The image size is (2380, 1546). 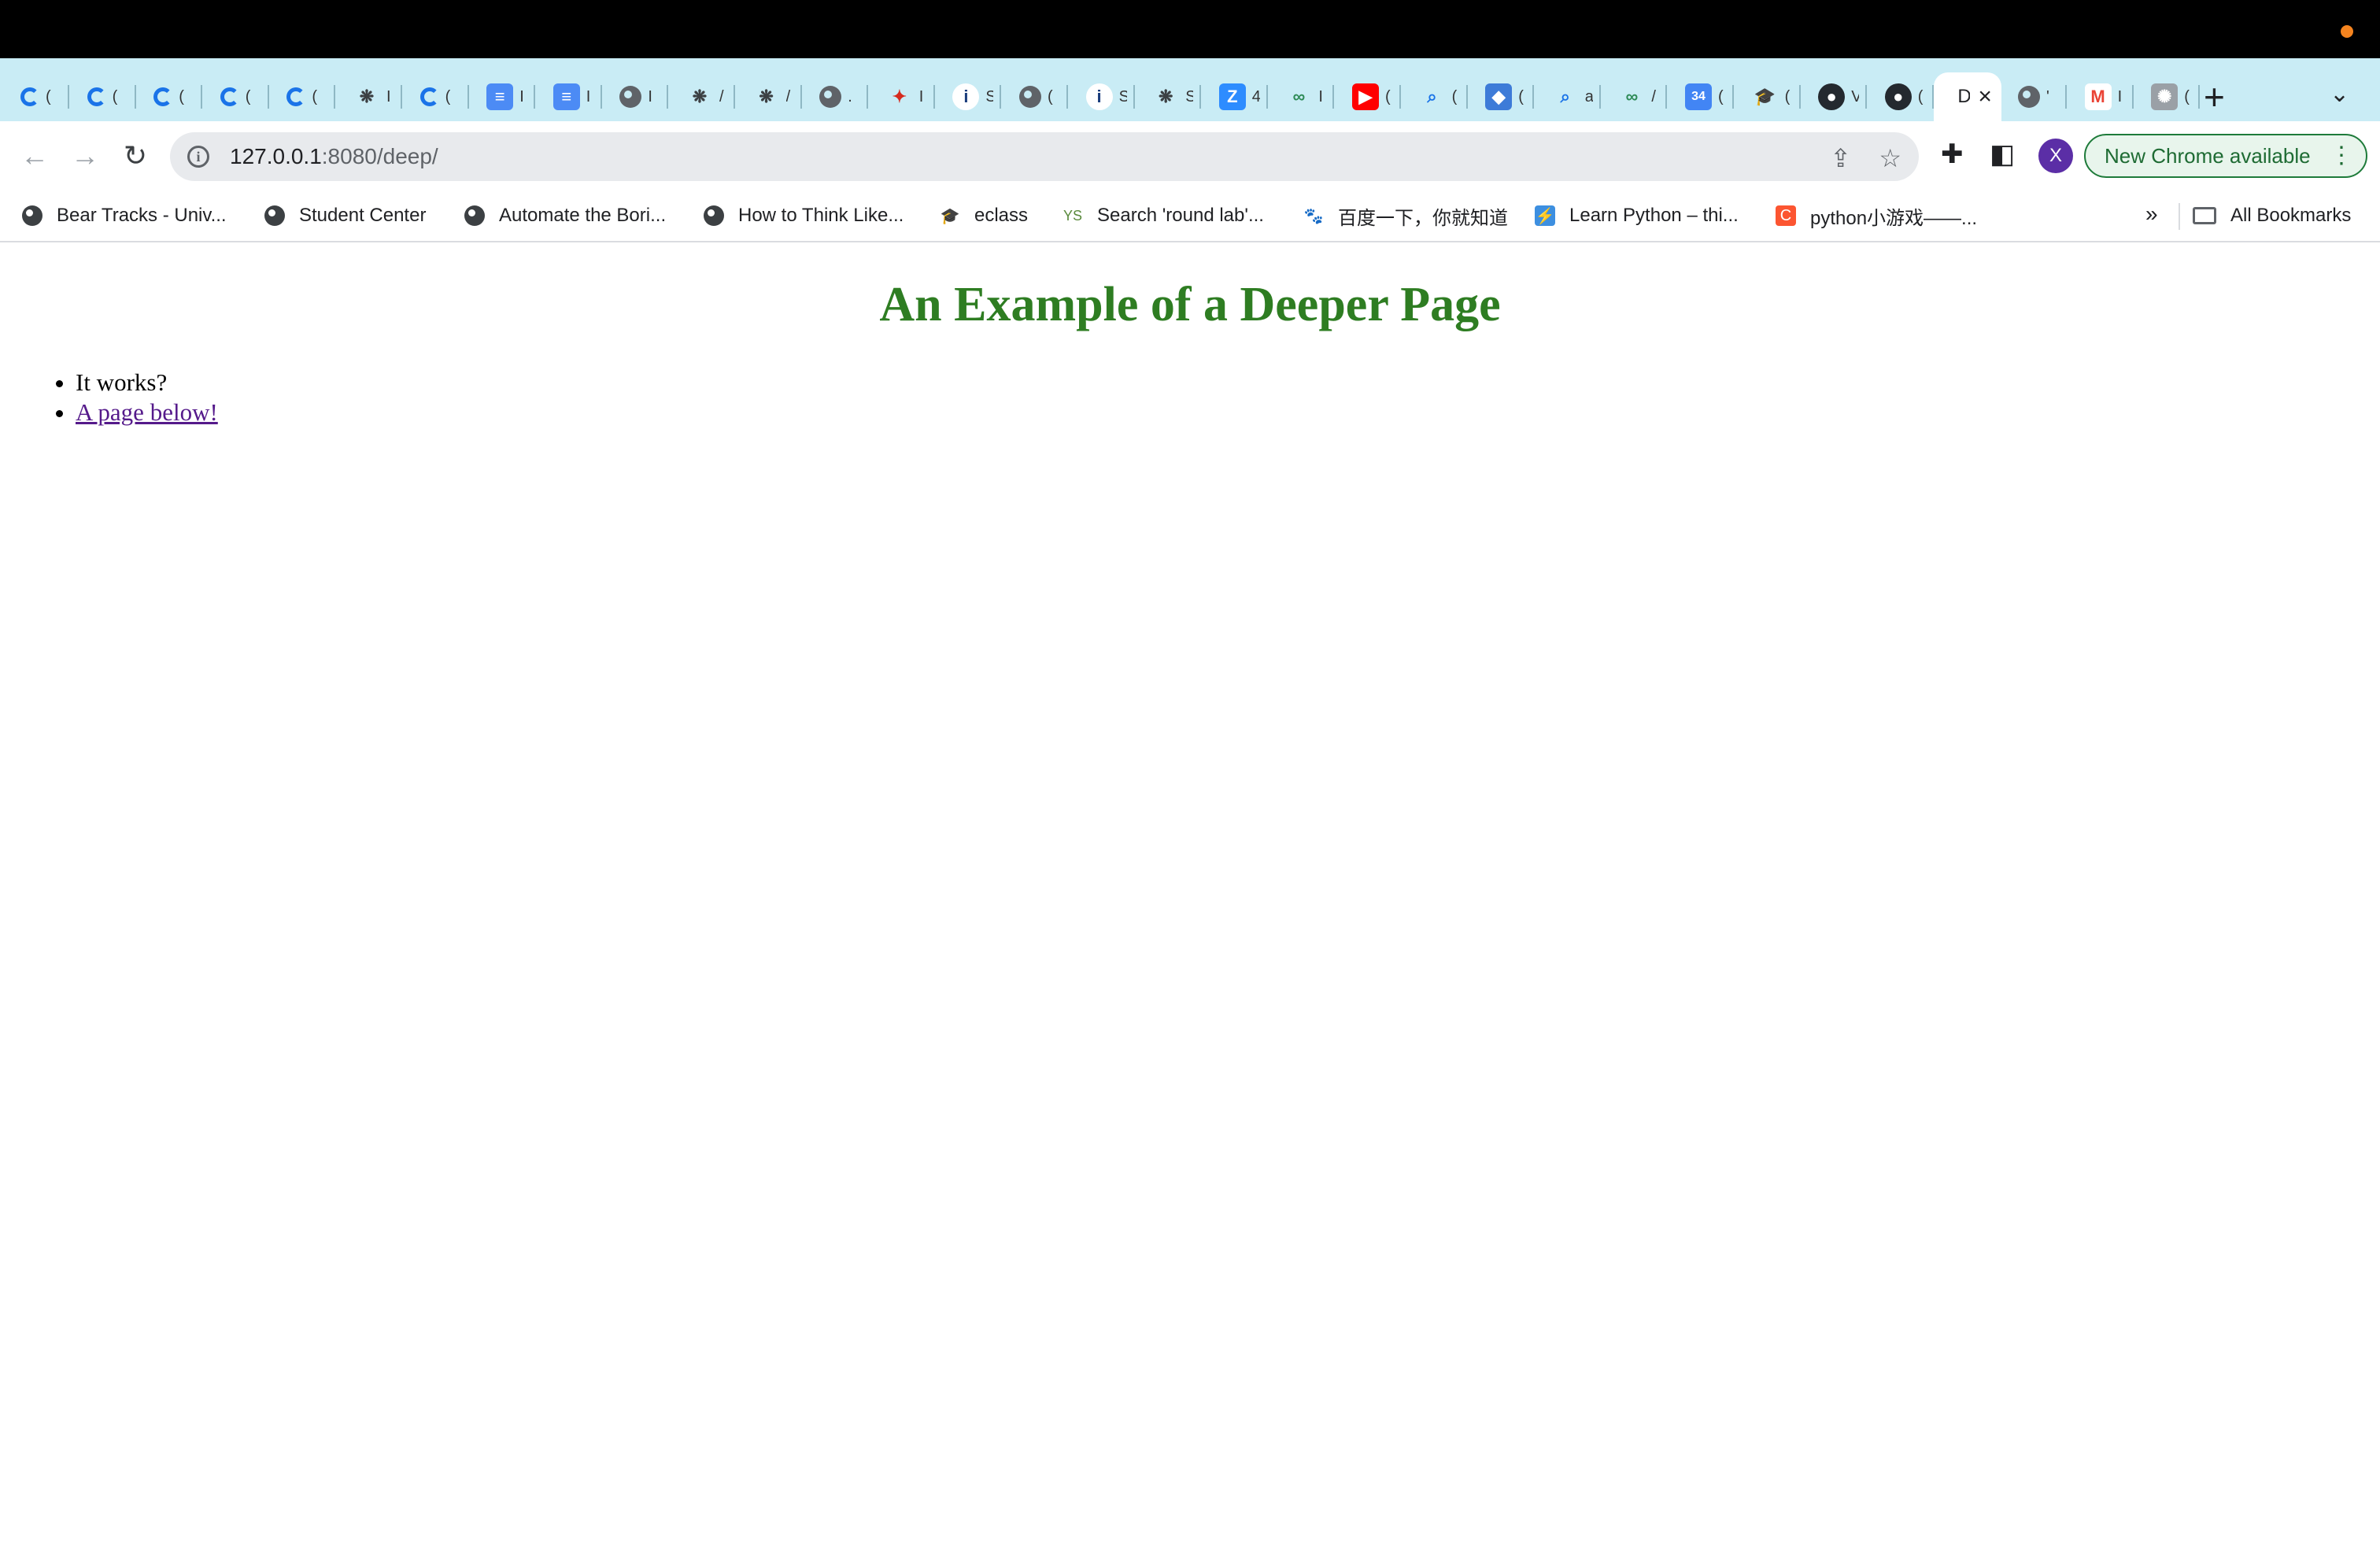 What do you see at coordinates (1190, 304) in the screenshot?
I see `page-heading: An Example of a Deeper Page` at bounding box center [1190, 304].